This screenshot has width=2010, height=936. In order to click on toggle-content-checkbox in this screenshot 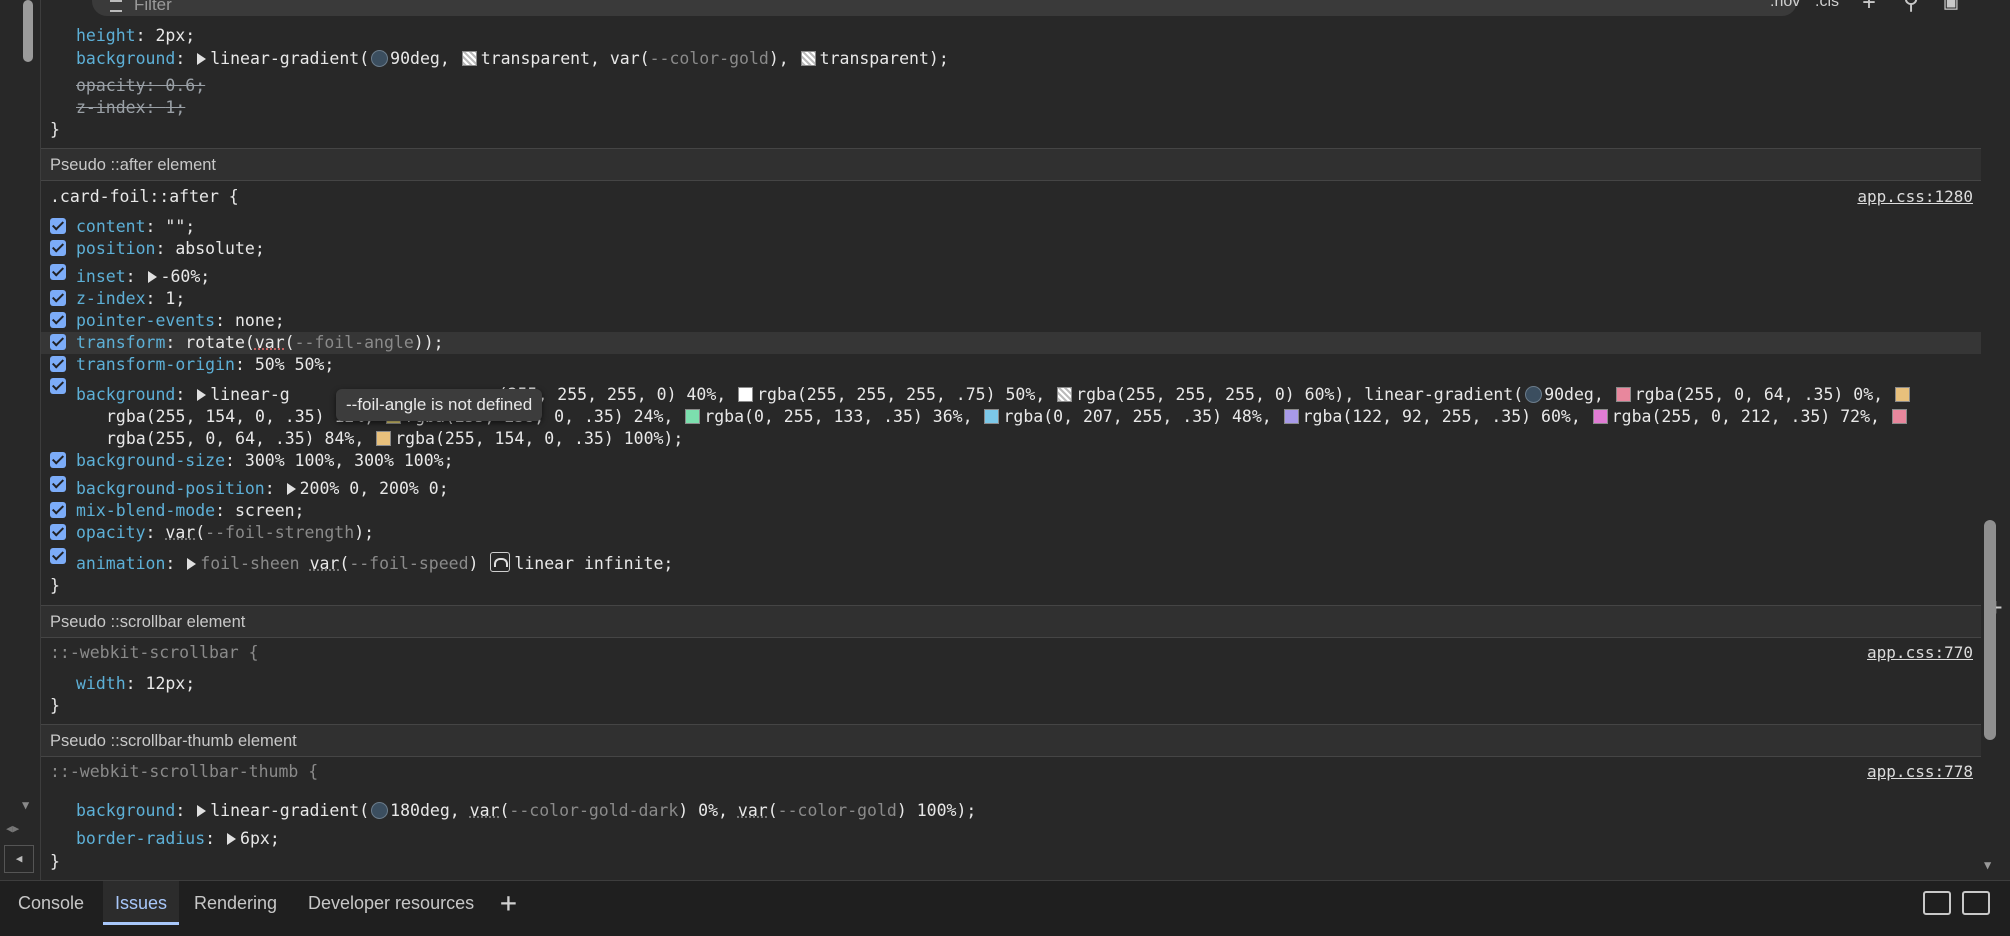, I will do `click(58, 226)`.